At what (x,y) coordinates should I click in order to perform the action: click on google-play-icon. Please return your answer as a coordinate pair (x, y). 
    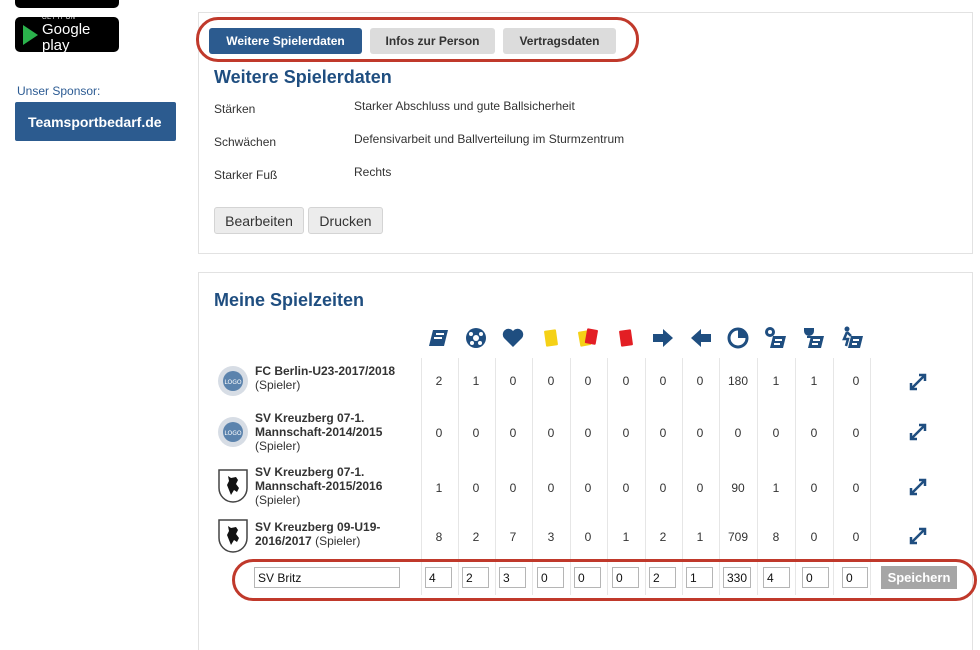
    Looking at the image, I should click on (30, 34).